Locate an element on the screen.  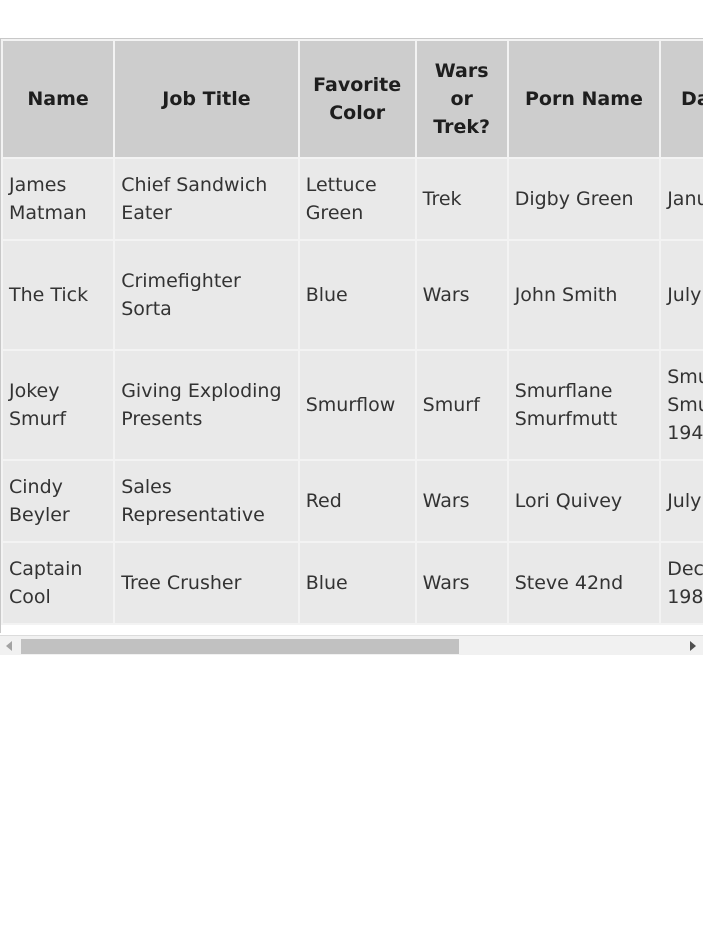
cell-porn-name: Smurflane Smurfmutt is located at coordinates (584, 405).